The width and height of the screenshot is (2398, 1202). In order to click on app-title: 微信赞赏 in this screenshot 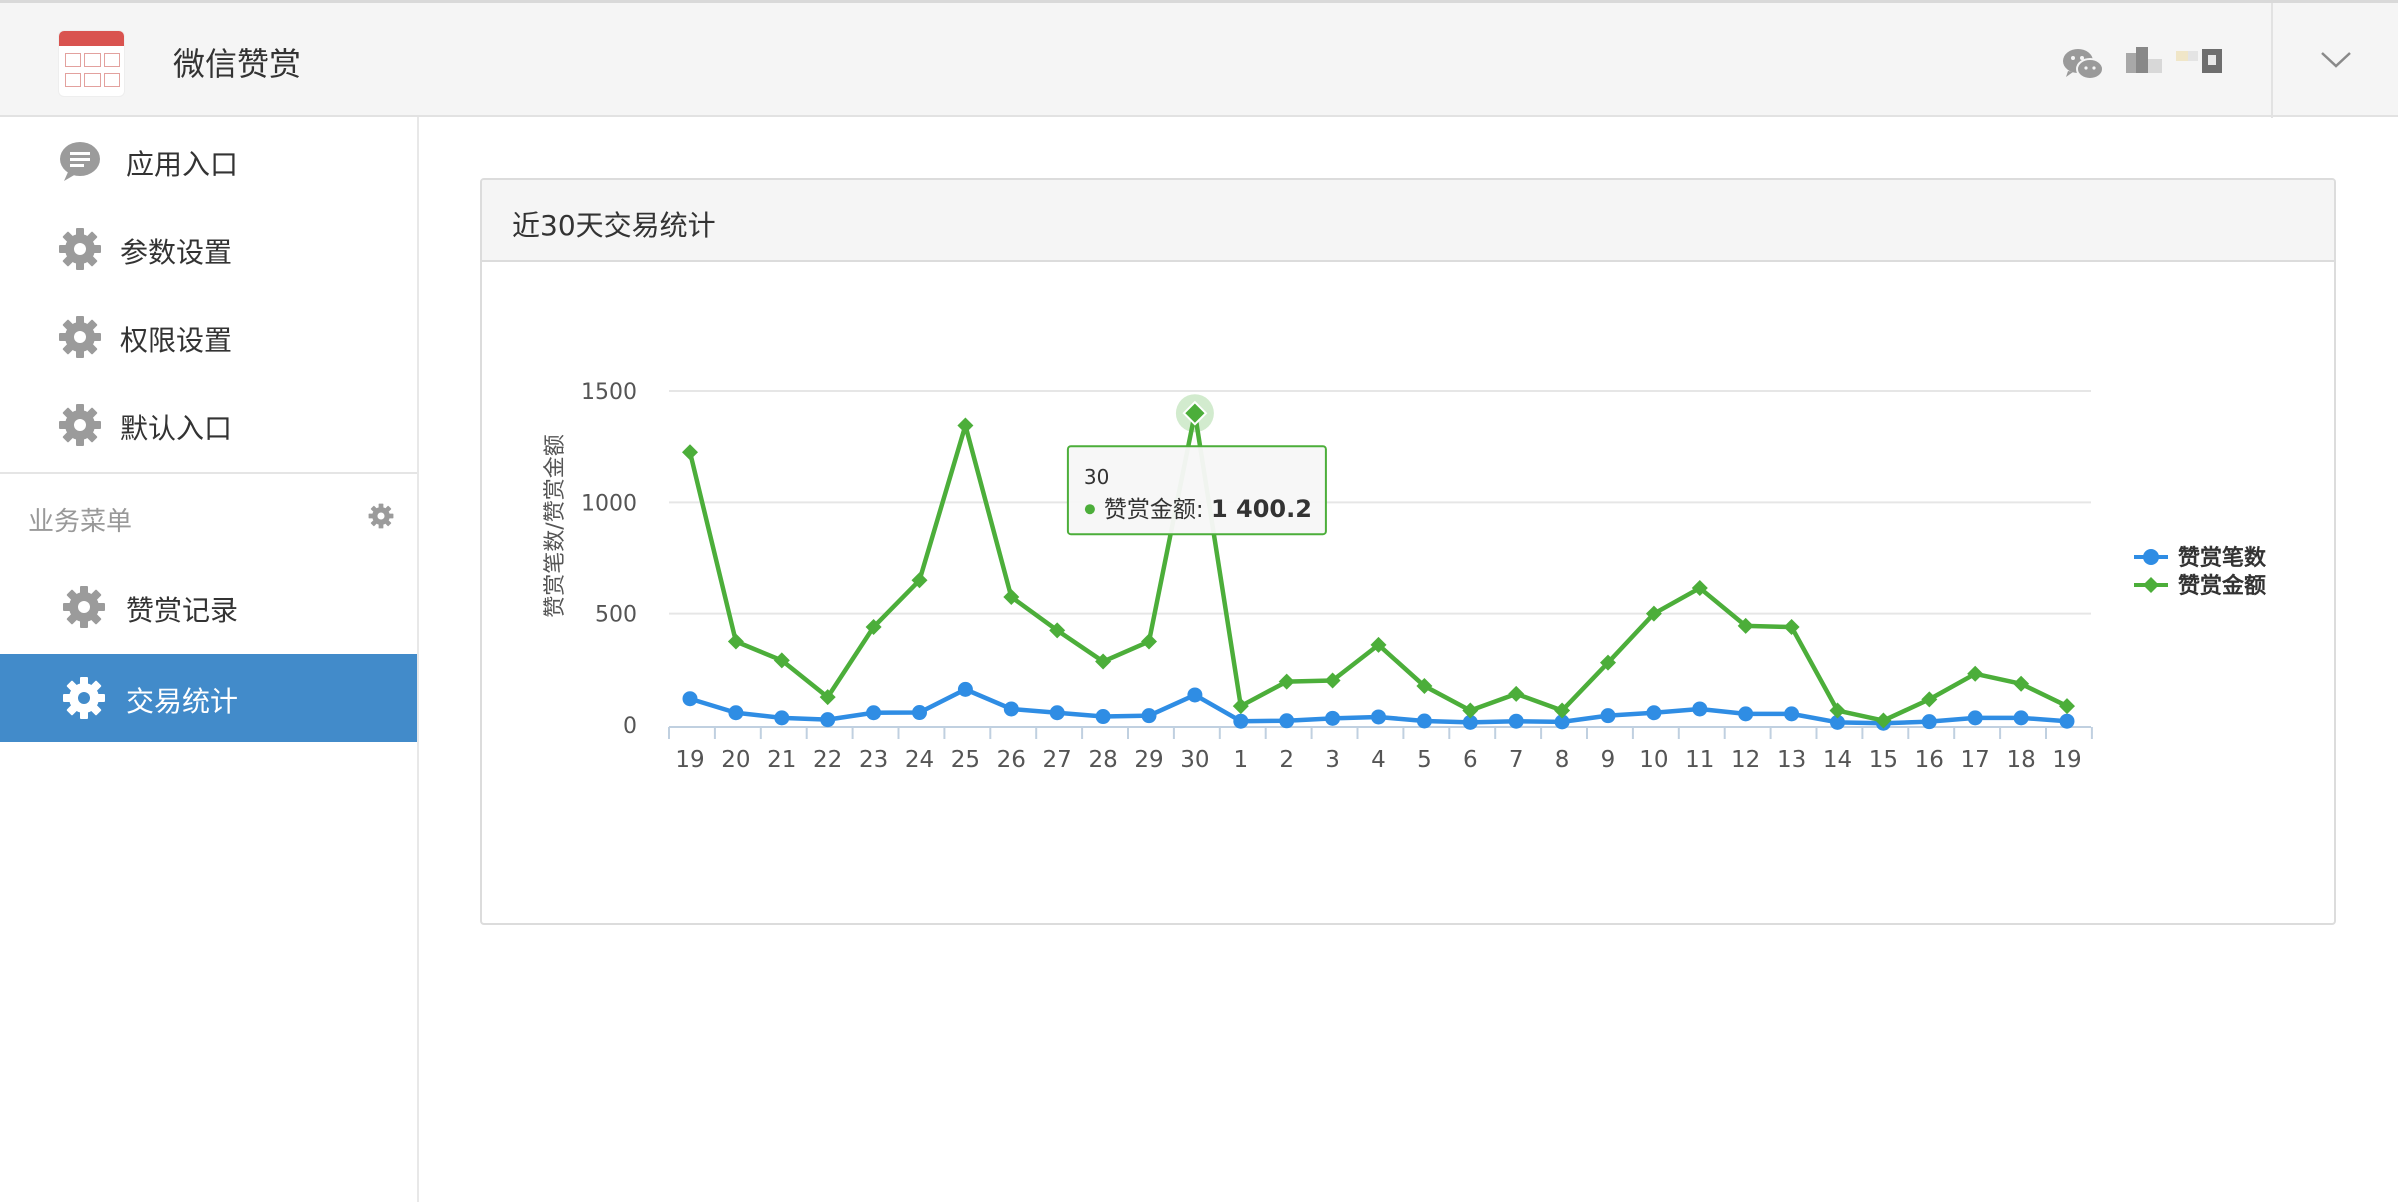, I will do `click(237, 64)`.